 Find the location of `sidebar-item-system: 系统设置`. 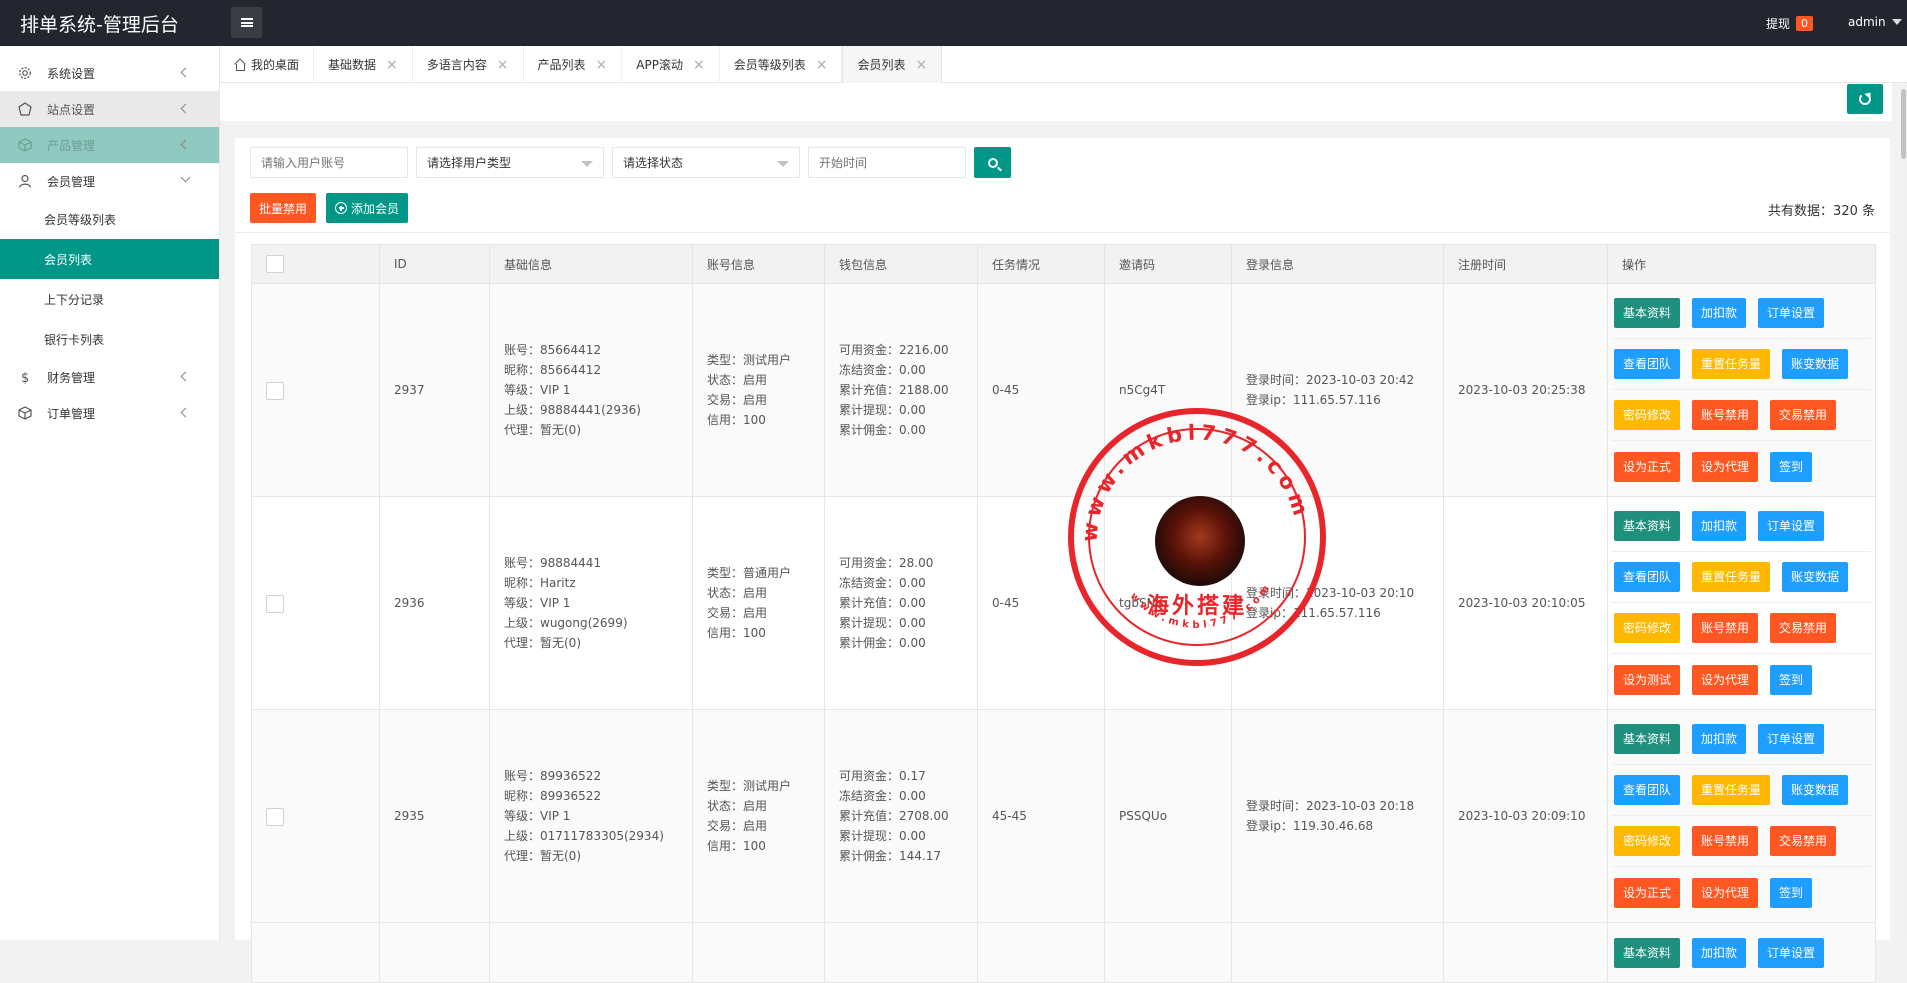

sidebar-item-system: 系统设置 is located at coordinates (109, 73).